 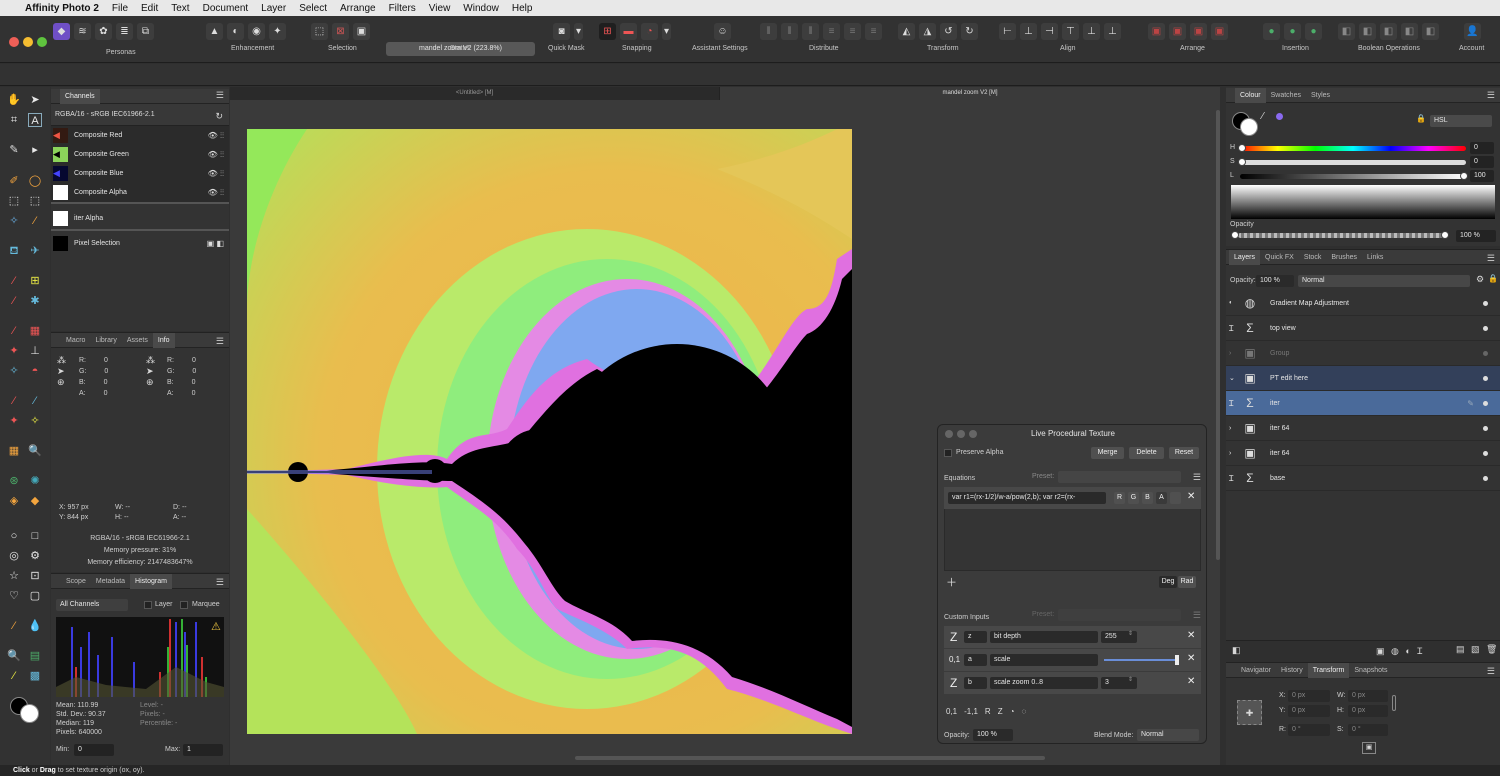 What do you see at coordinates (148, 605) in the screenshot?
I see `layer-checkbox` at bounding box center [148, 605].